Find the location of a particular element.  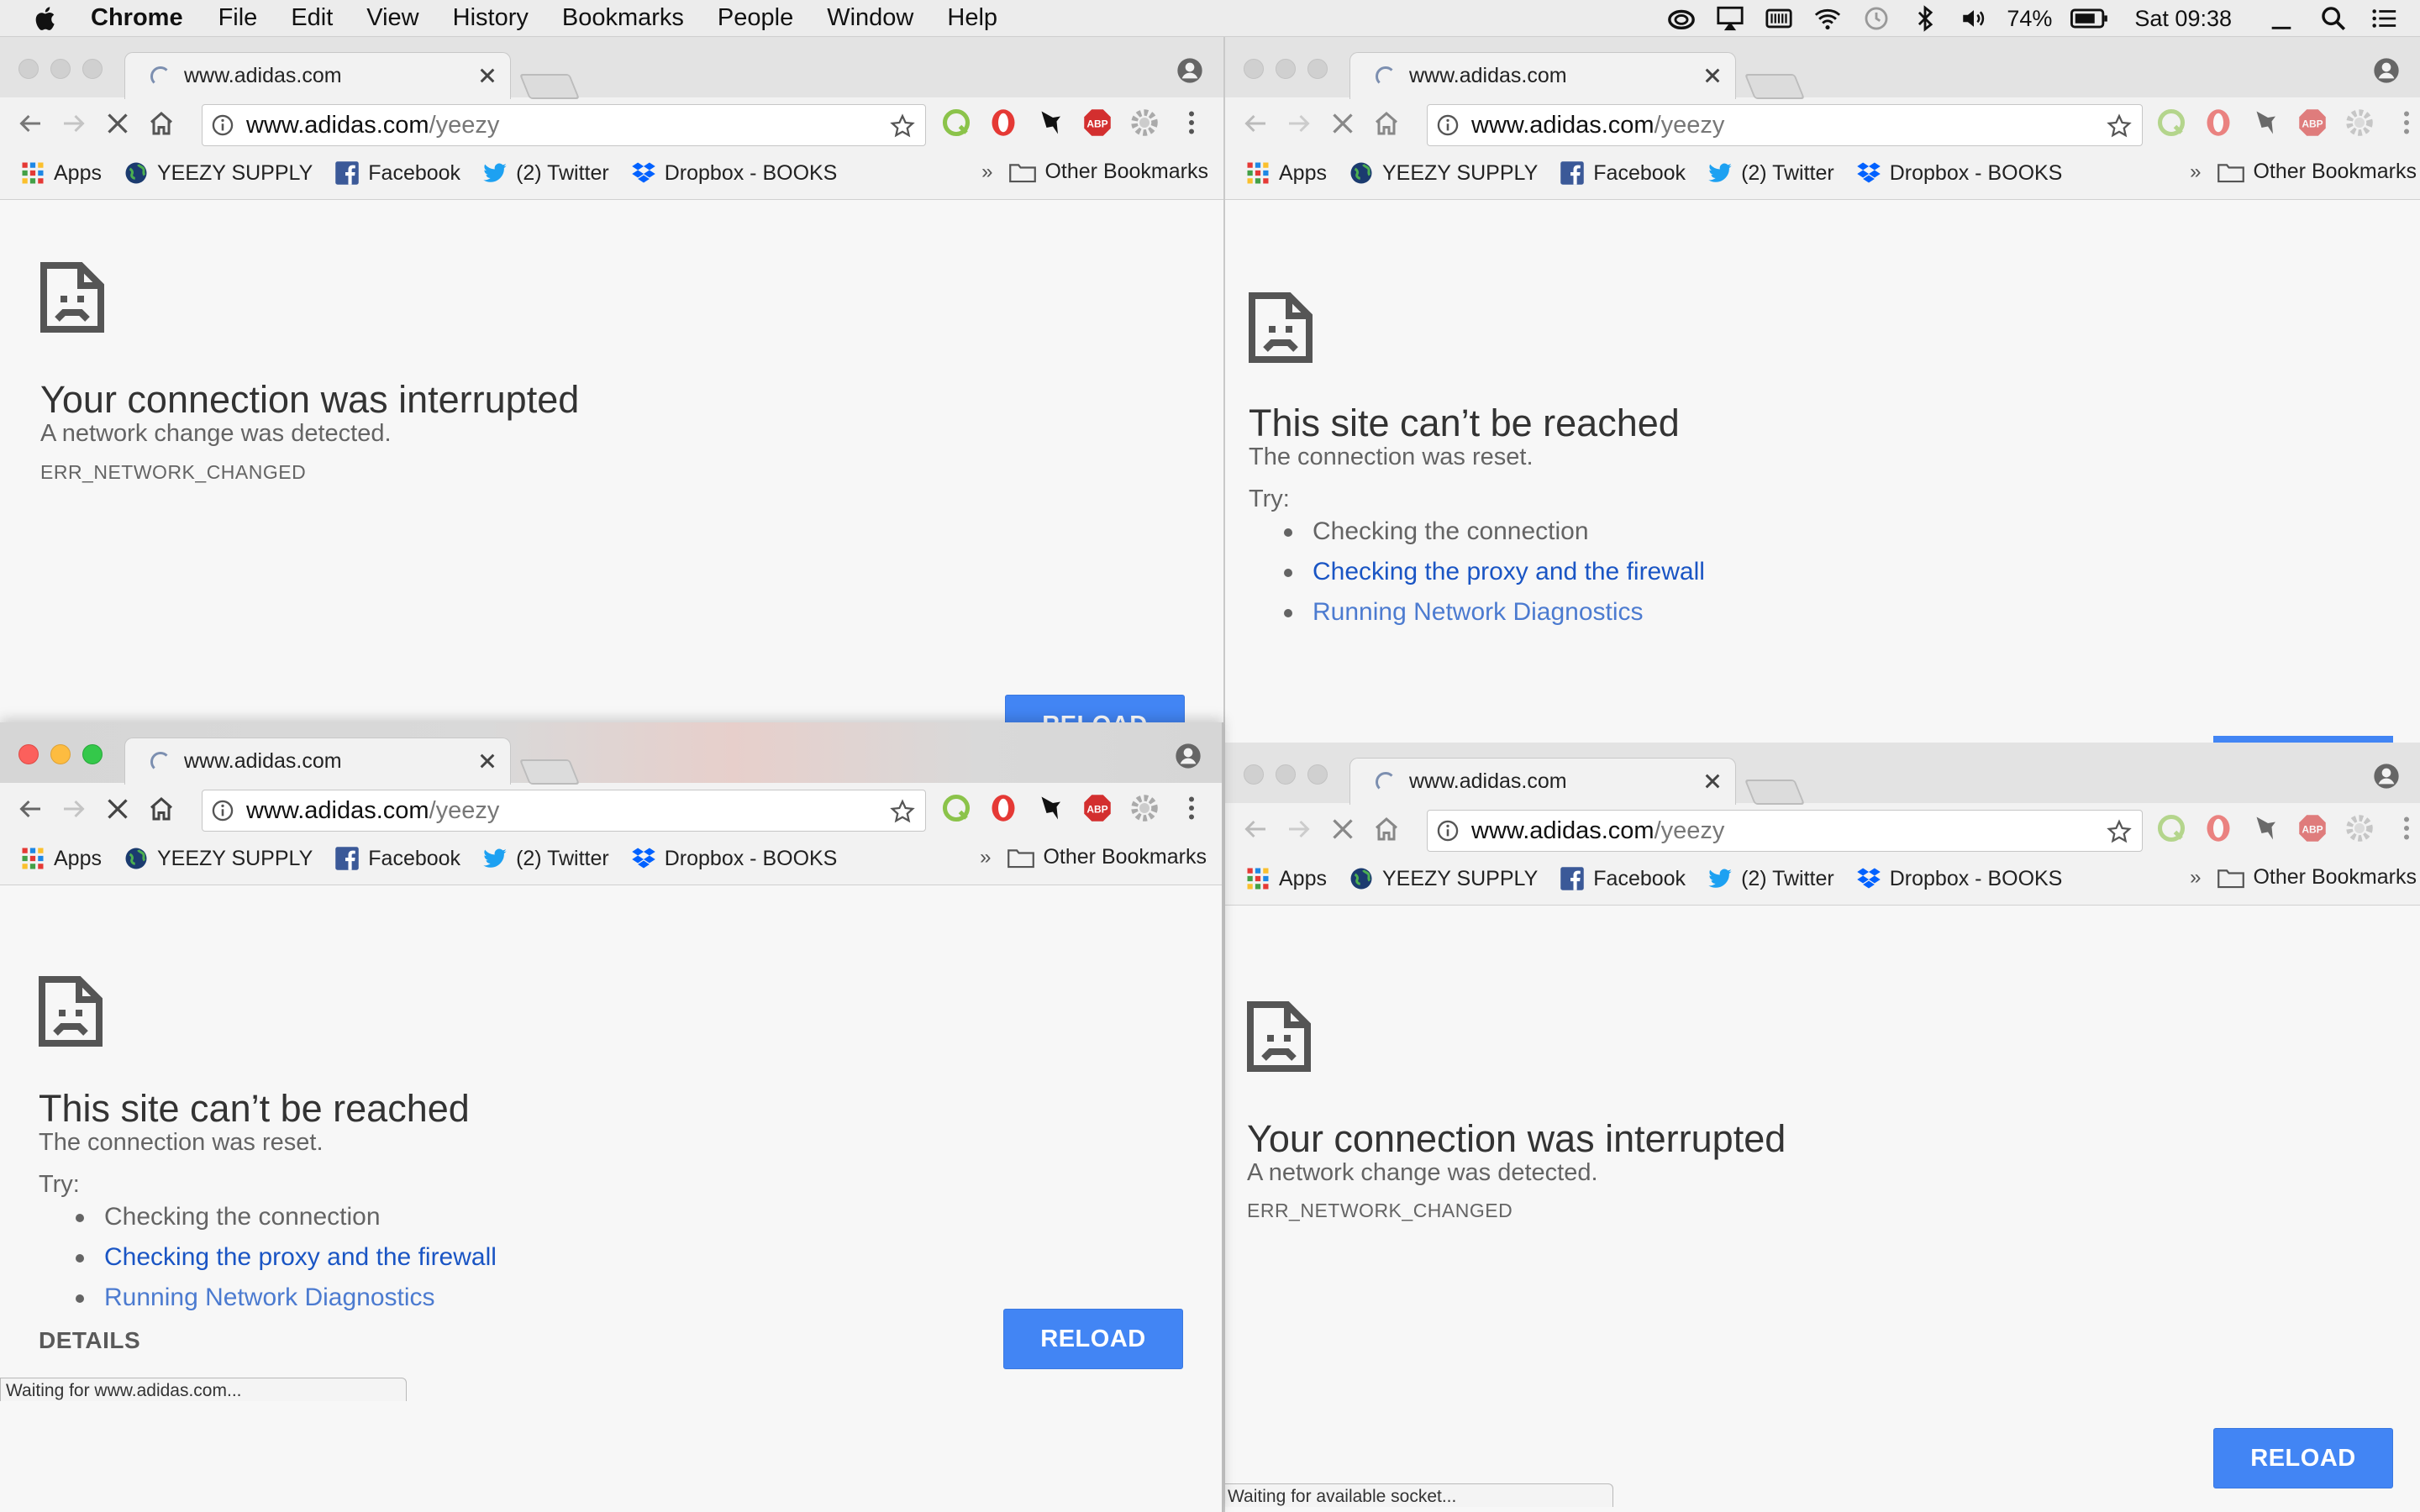

reload-button: RELOAD is located at coordinates (2303, 1458).